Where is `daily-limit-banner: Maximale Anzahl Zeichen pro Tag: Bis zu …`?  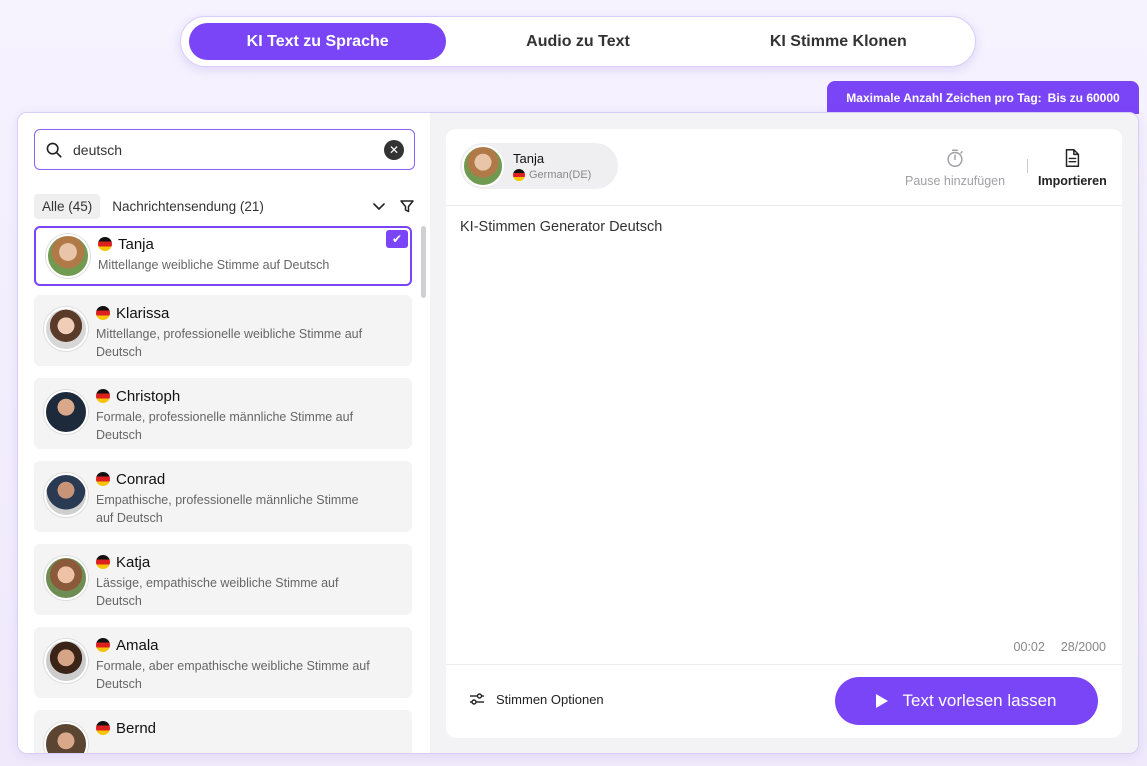 daily-limit-banner: Maximale Anzahl Zeichen pro Tag: Bis zu … is located at coordinates (983, 97).